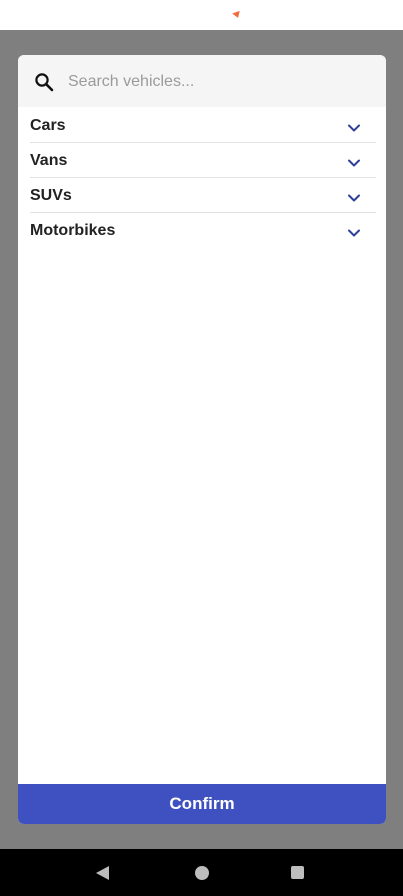  I want to click on search-input, so click(218, 82).